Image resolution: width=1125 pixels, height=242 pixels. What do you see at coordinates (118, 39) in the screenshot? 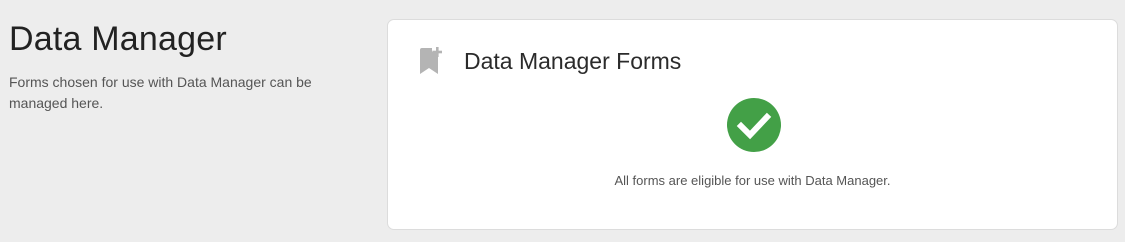
I see `page-title: Data Manager` at bounding box center [118, 39].